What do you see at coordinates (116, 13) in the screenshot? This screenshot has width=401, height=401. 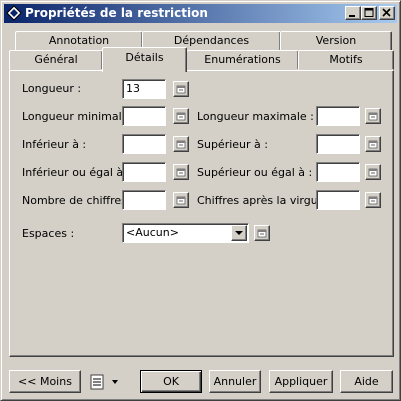 I see `window-title: Propriétés de la restriction` at bounding box center [116, 13].